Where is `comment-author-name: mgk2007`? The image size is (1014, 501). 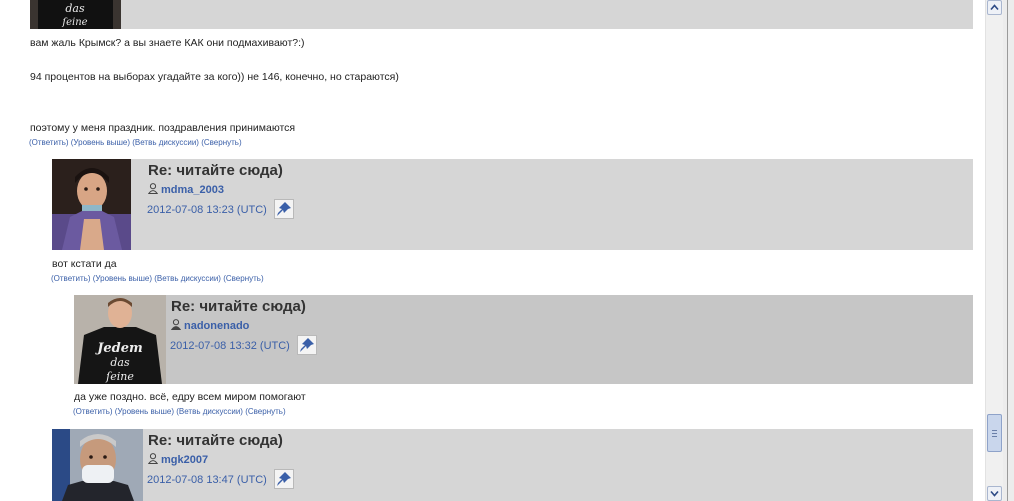
comment-author-name: mgk2007 is located at coordinates (184, 460).